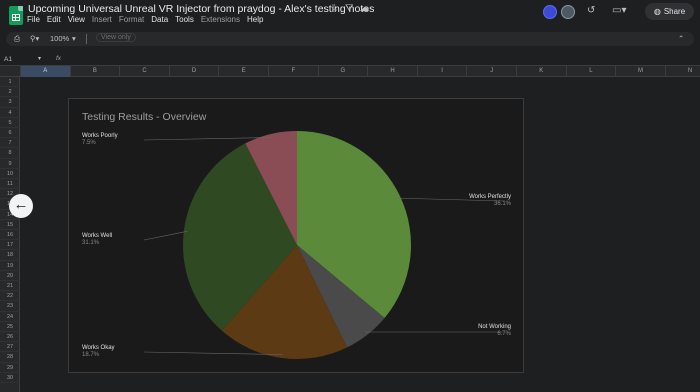 The width and height of the screenshot is (700, 392). I want to click on row-header-9: 9, so click(10, 164).